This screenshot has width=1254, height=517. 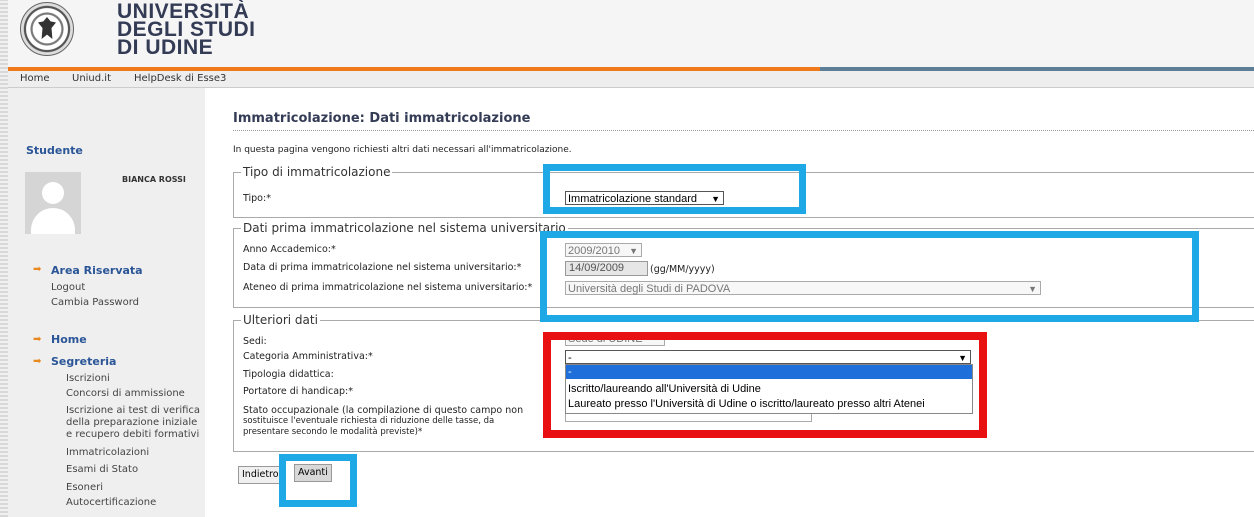 What do you see at coordinates (4, 258) in the screenshot?
I see `left-edge-strip` at bounding box center [4, 258].